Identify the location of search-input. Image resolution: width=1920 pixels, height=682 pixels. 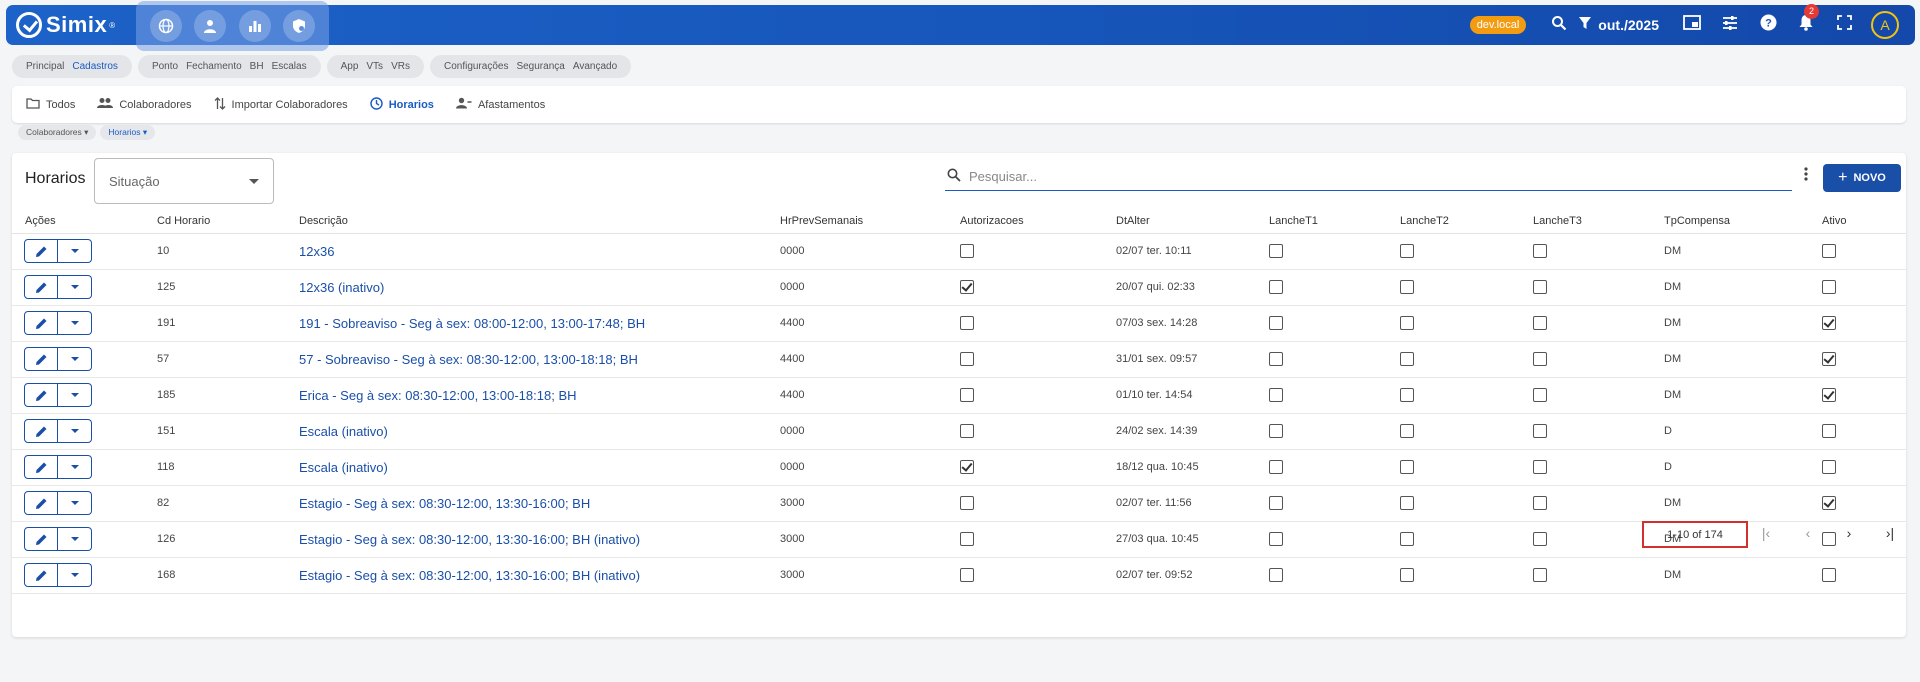
(1350, 176).